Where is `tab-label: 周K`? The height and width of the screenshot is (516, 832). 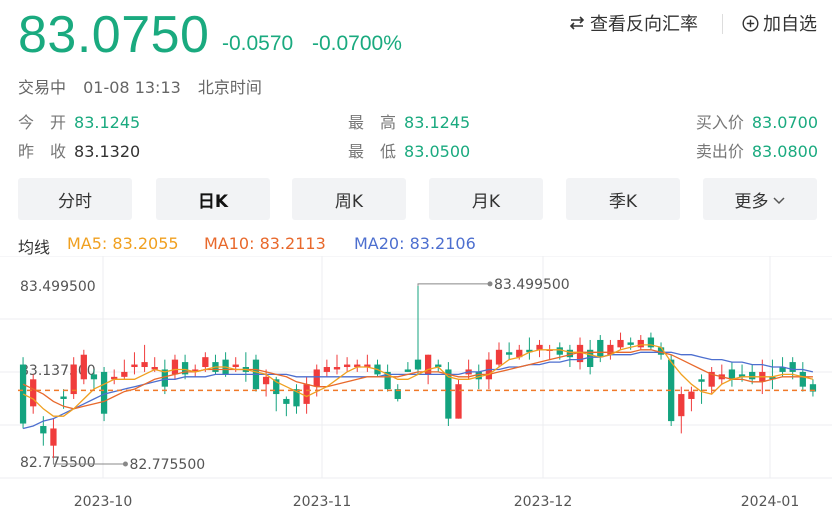 tab-label: 周K is located at coordinates (349, 201).